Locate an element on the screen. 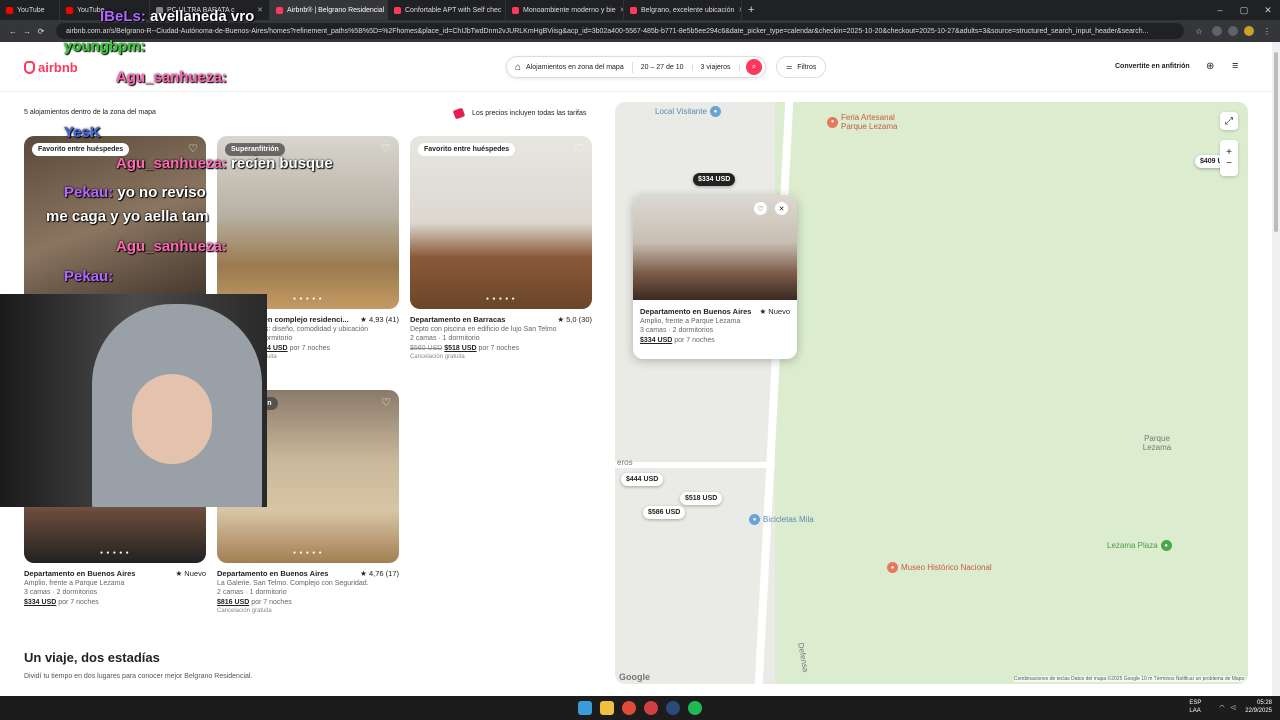  price-pin: $518 USD is located at coordinates (701, 498).